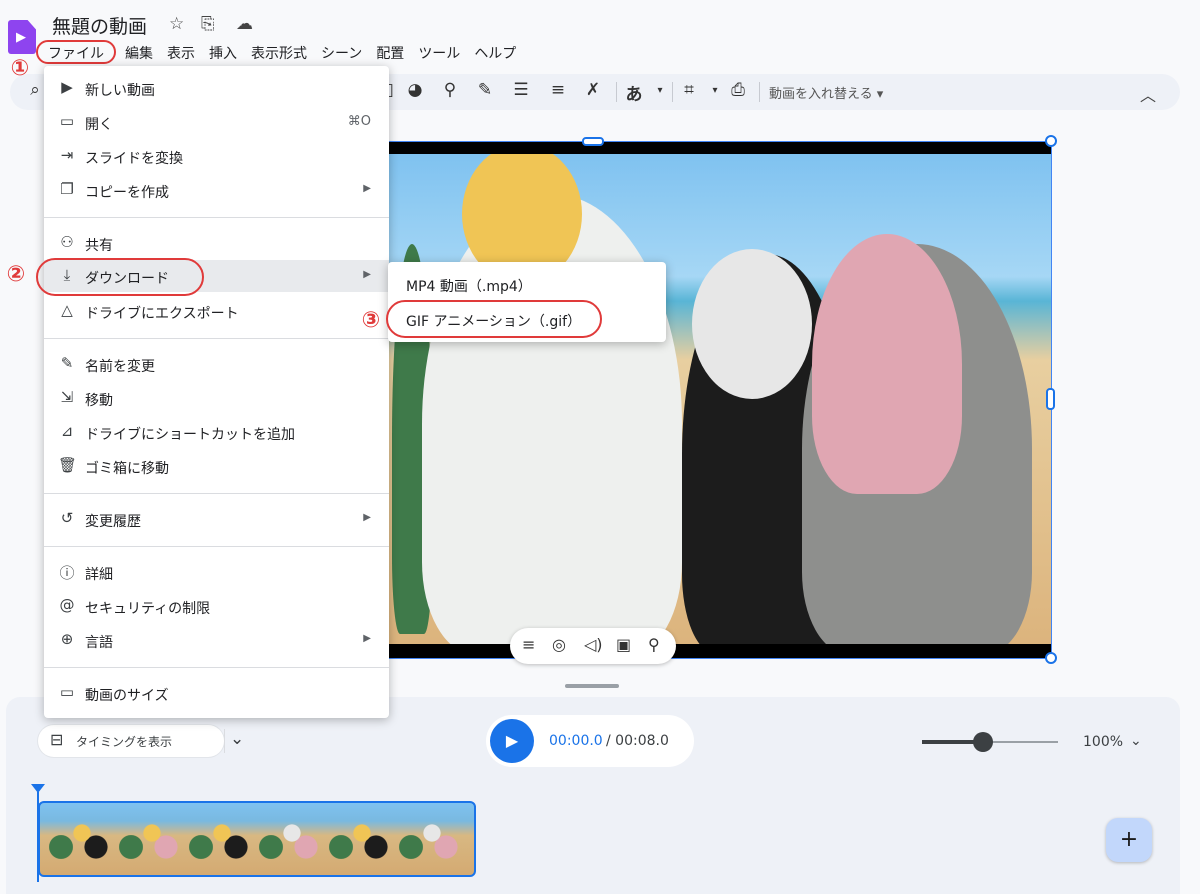 This screenshot has width=1200, height=894. What do you see at coordinates (495, 52) in the screenshot?
I see `menu-help: ヘルプ` at bounding box center [495, 52].